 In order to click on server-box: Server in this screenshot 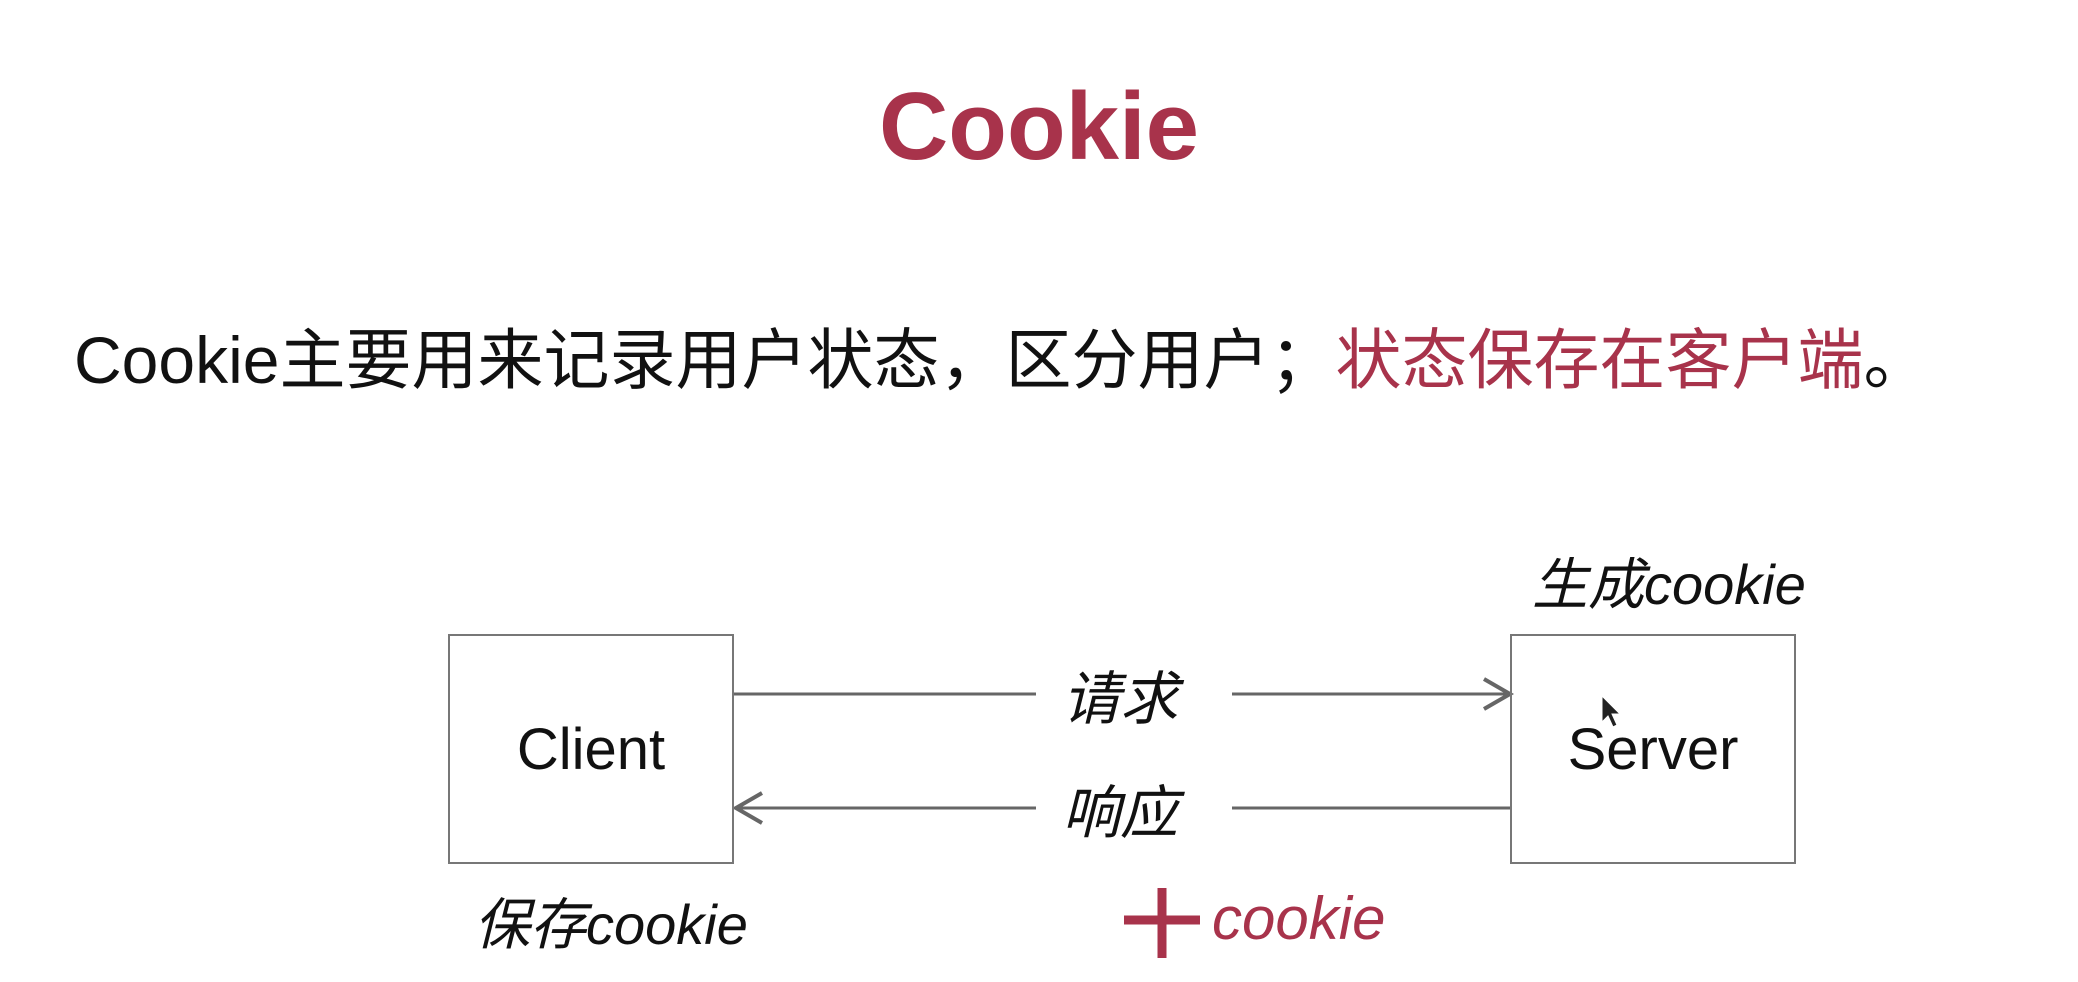, I will do `click(1653, 749)`.